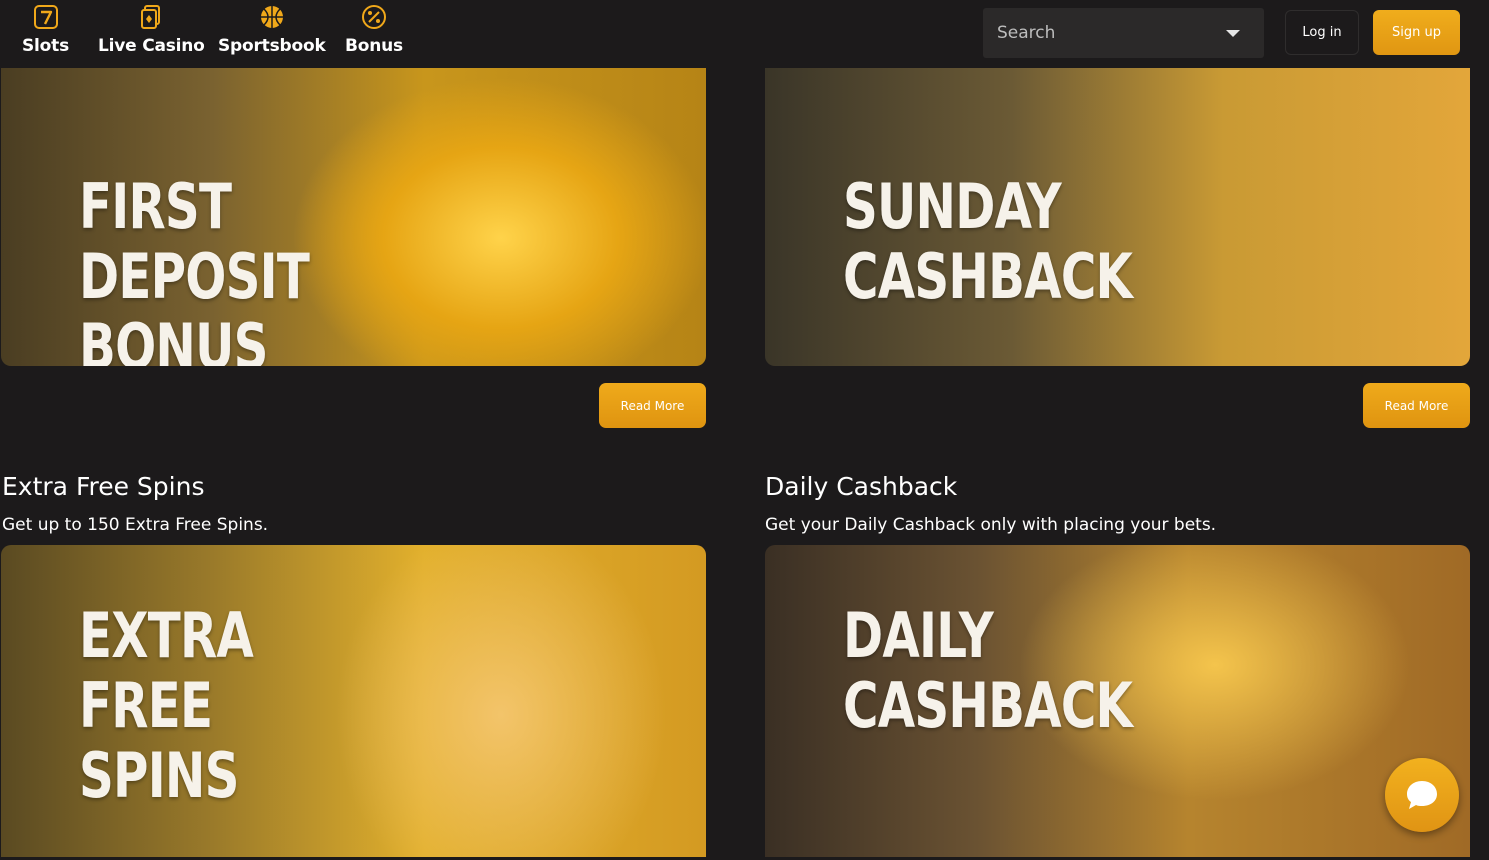  Describe the element at coordinates (1233, 33) in the screenshot. I see `chevron-down-icon` at that location.